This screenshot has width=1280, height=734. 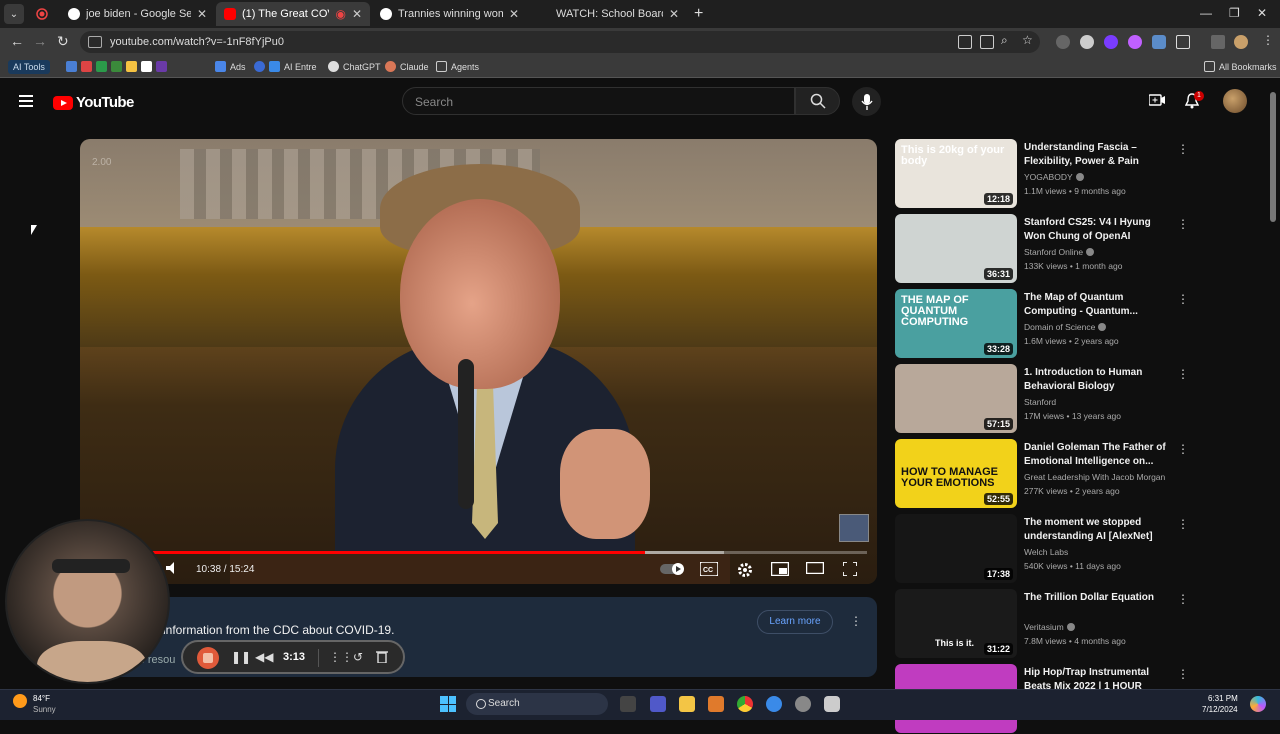 What do you see at coordinates (698, 14) in the screenshot?
I see `new-tab-button: +` at bounding box center [698, 14].